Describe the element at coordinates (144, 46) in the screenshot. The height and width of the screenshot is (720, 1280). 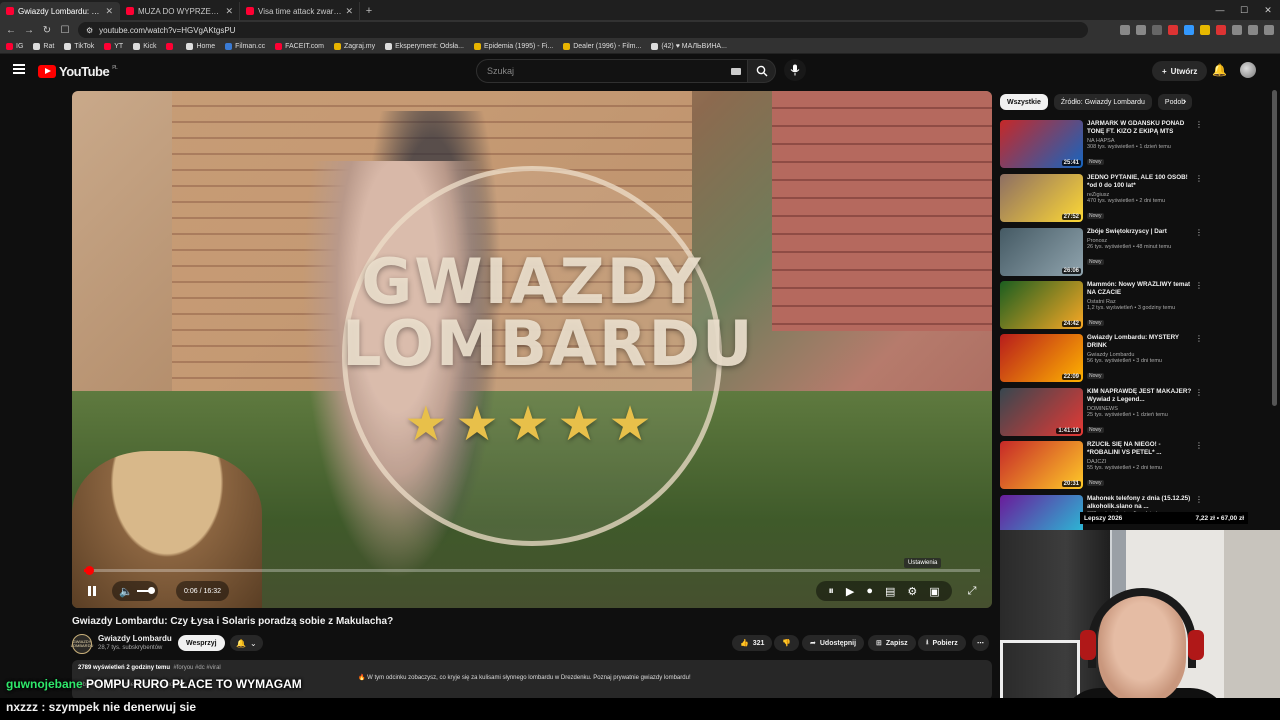
I see `bookmark-item: Kick` at that location.